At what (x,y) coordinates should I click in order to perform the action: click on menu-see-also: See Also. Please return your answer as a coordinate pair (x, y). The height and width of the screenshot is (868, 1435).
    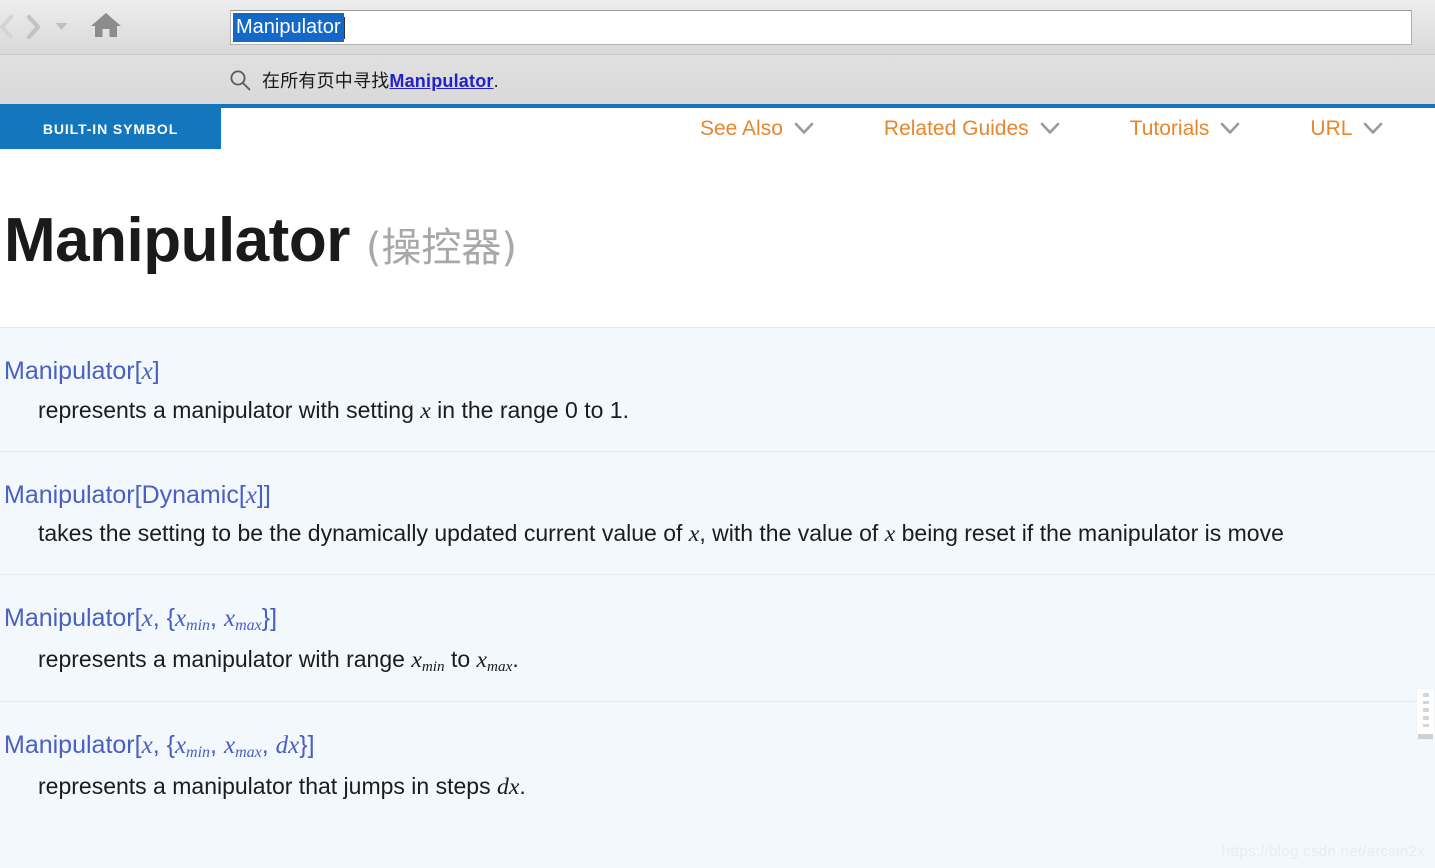
    Looking at the image, I should click on (757, 129).